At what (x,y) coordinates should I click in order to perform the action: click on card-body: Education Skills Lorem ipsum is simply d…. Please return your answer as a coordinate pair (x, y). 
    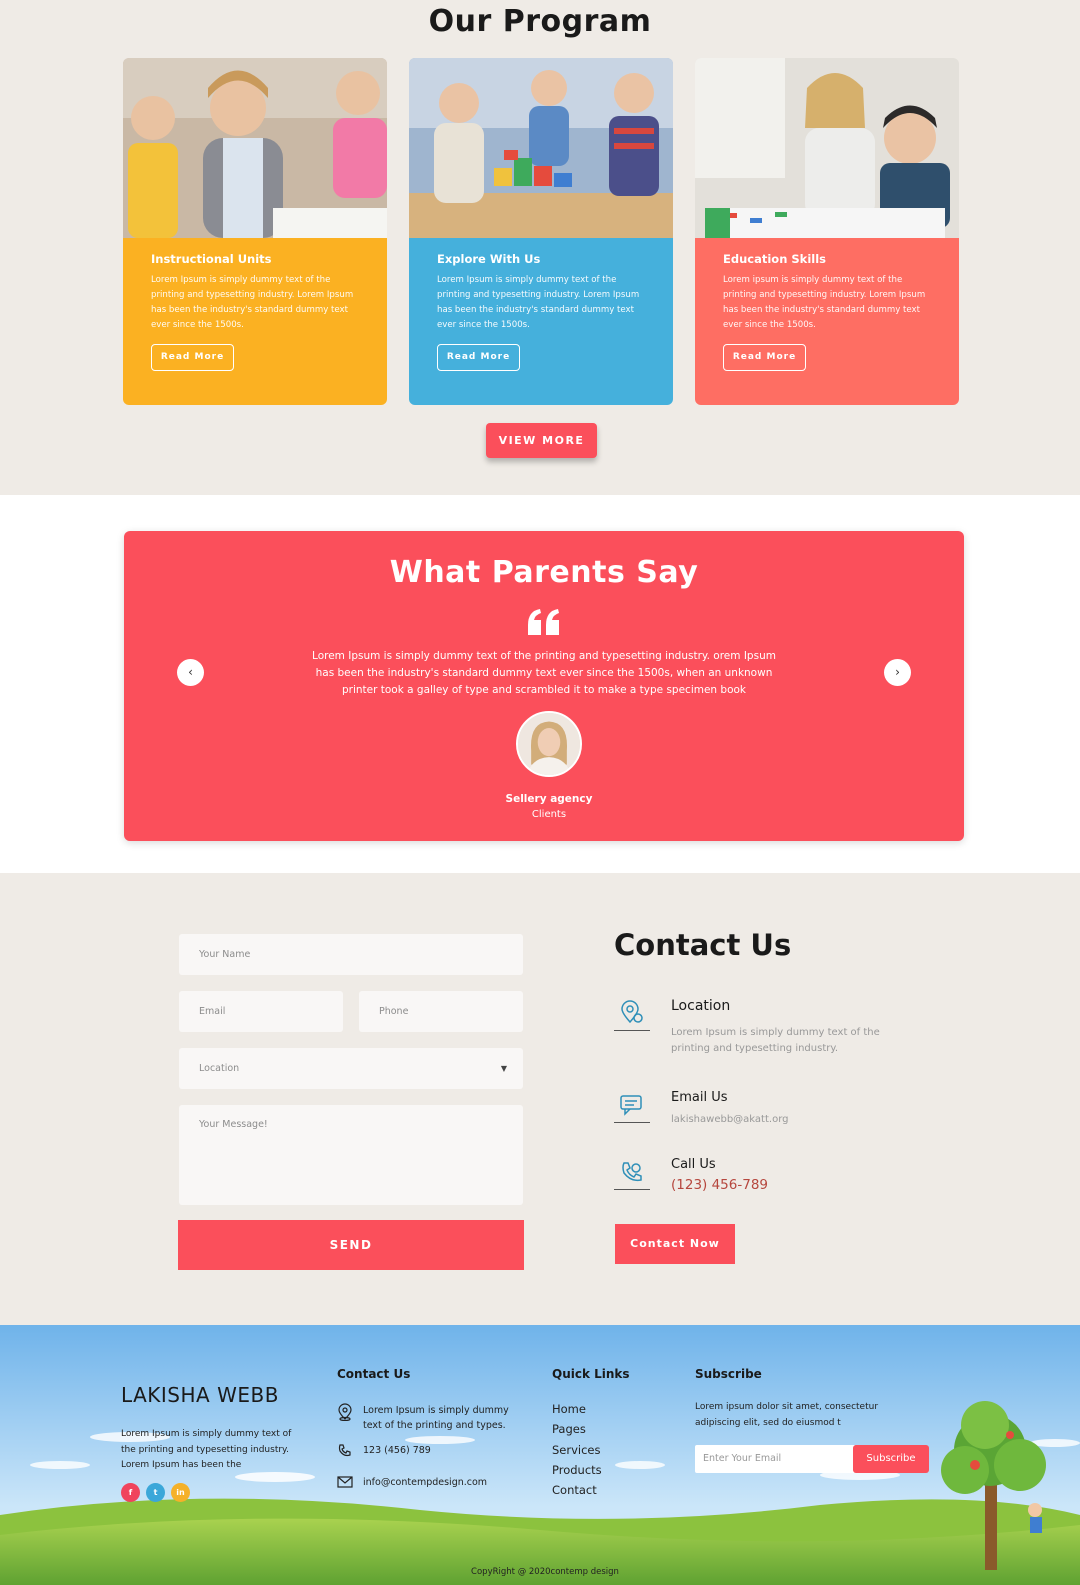
    Looking at the image, I should click on (827, 321).